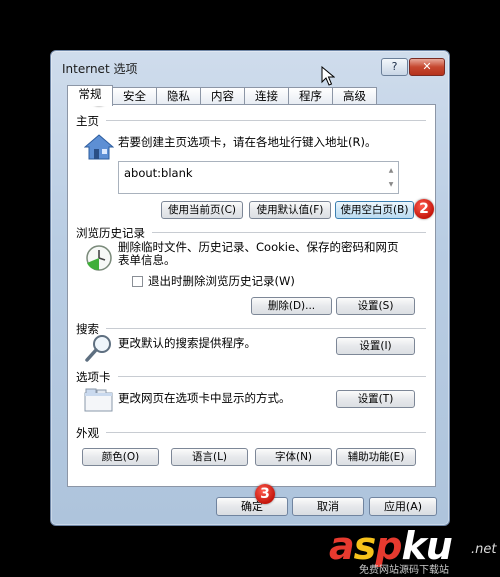 Image resolution: width=500 pixels, height=577 pixels. What do you see at coordinates (290, 210) in the screenshot?
I see `use-default-button: 使用默认值(F)` at bounding box center [290, 210].